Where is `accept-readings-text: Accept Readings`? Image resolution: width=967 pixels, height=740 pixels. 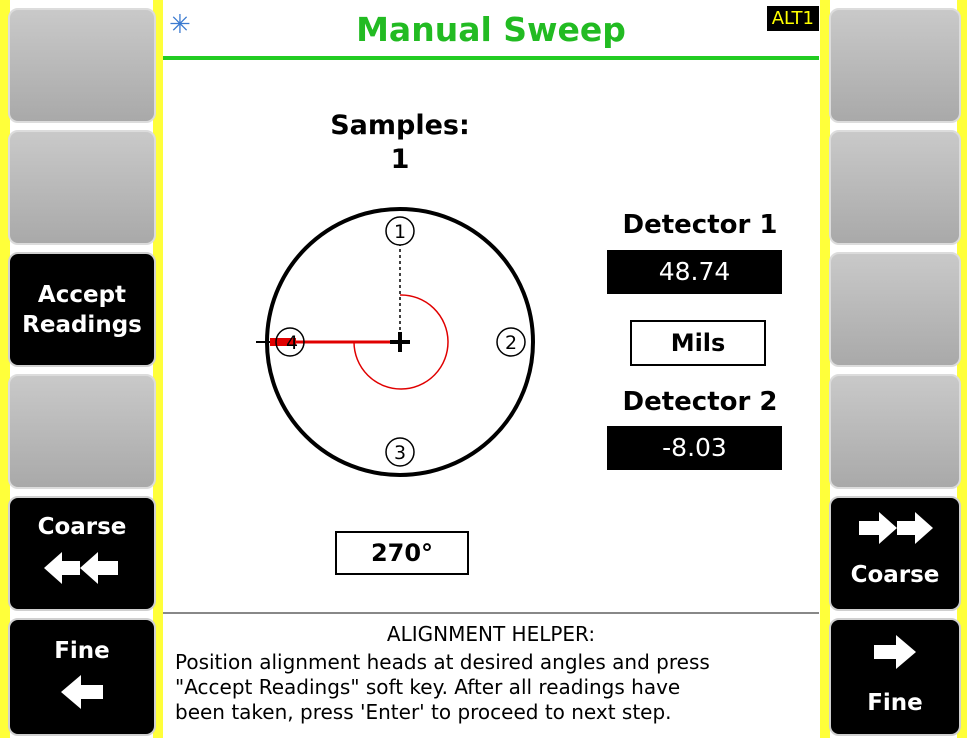 accept-readings-text: Accept Readings is located at coordinates (82, 310).